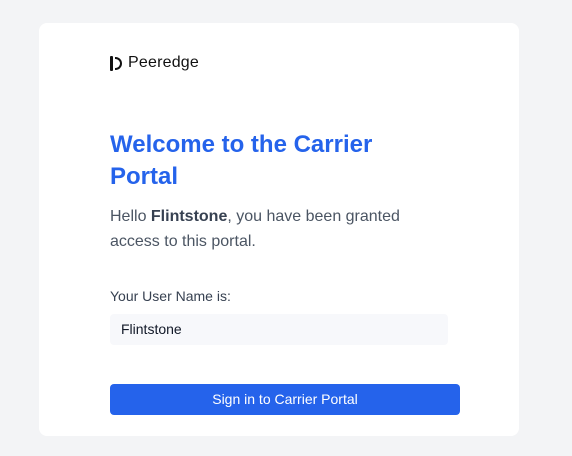  I want to click on brand-logo: Peeredge, so click(154, 63).